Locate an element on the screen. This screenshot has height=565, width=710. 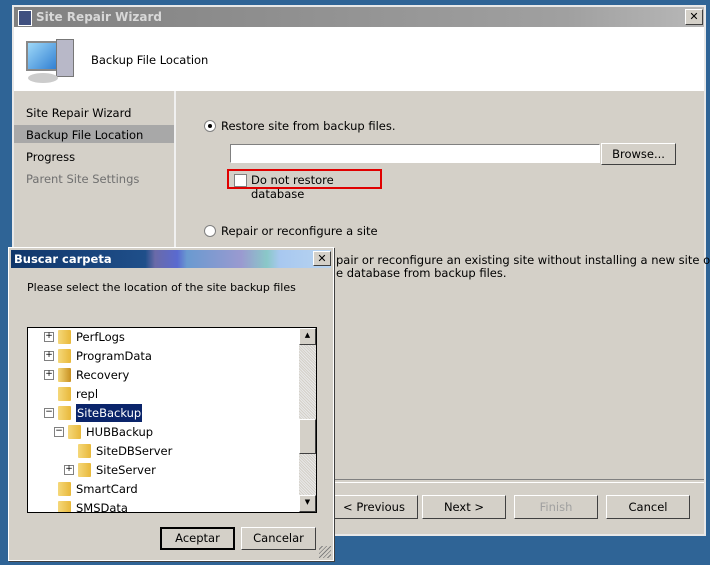
app-icon is located at coordinates (25, 18).